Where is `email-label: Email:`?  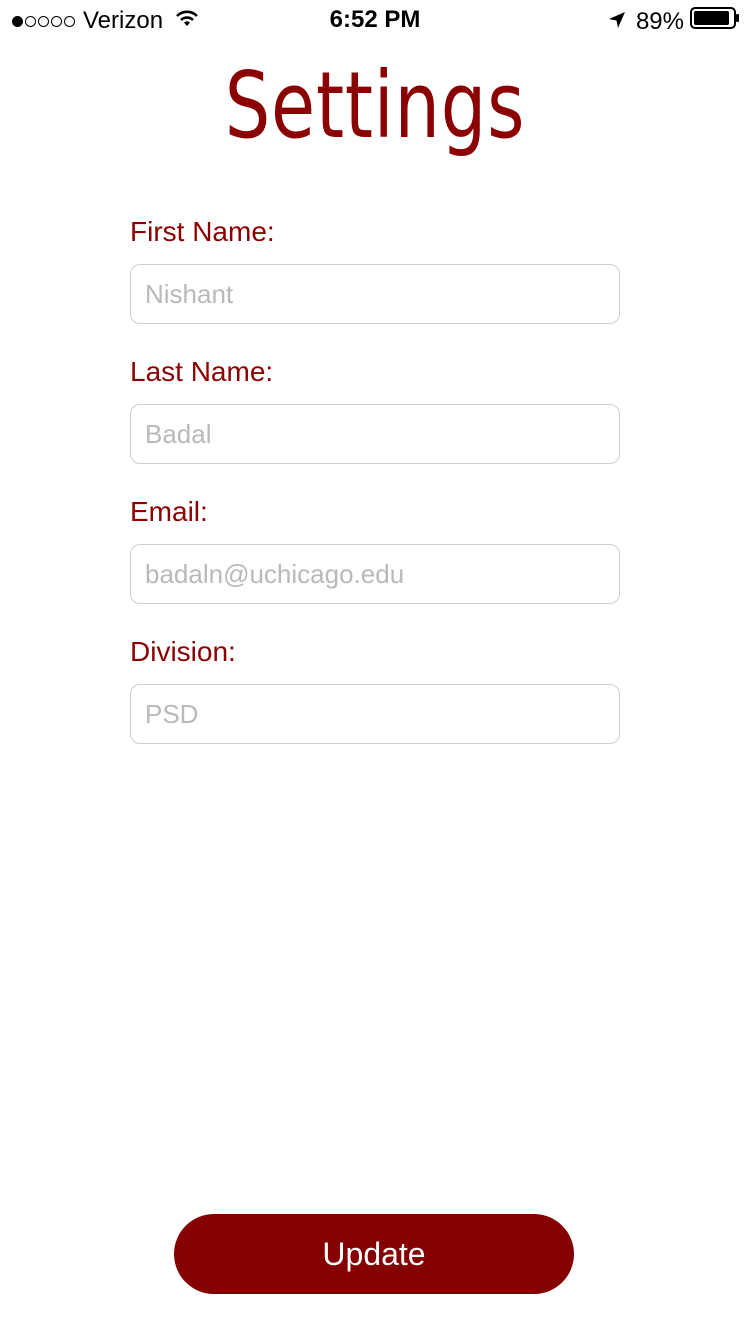 email-label: Email: is located at coordinates (169, 511).